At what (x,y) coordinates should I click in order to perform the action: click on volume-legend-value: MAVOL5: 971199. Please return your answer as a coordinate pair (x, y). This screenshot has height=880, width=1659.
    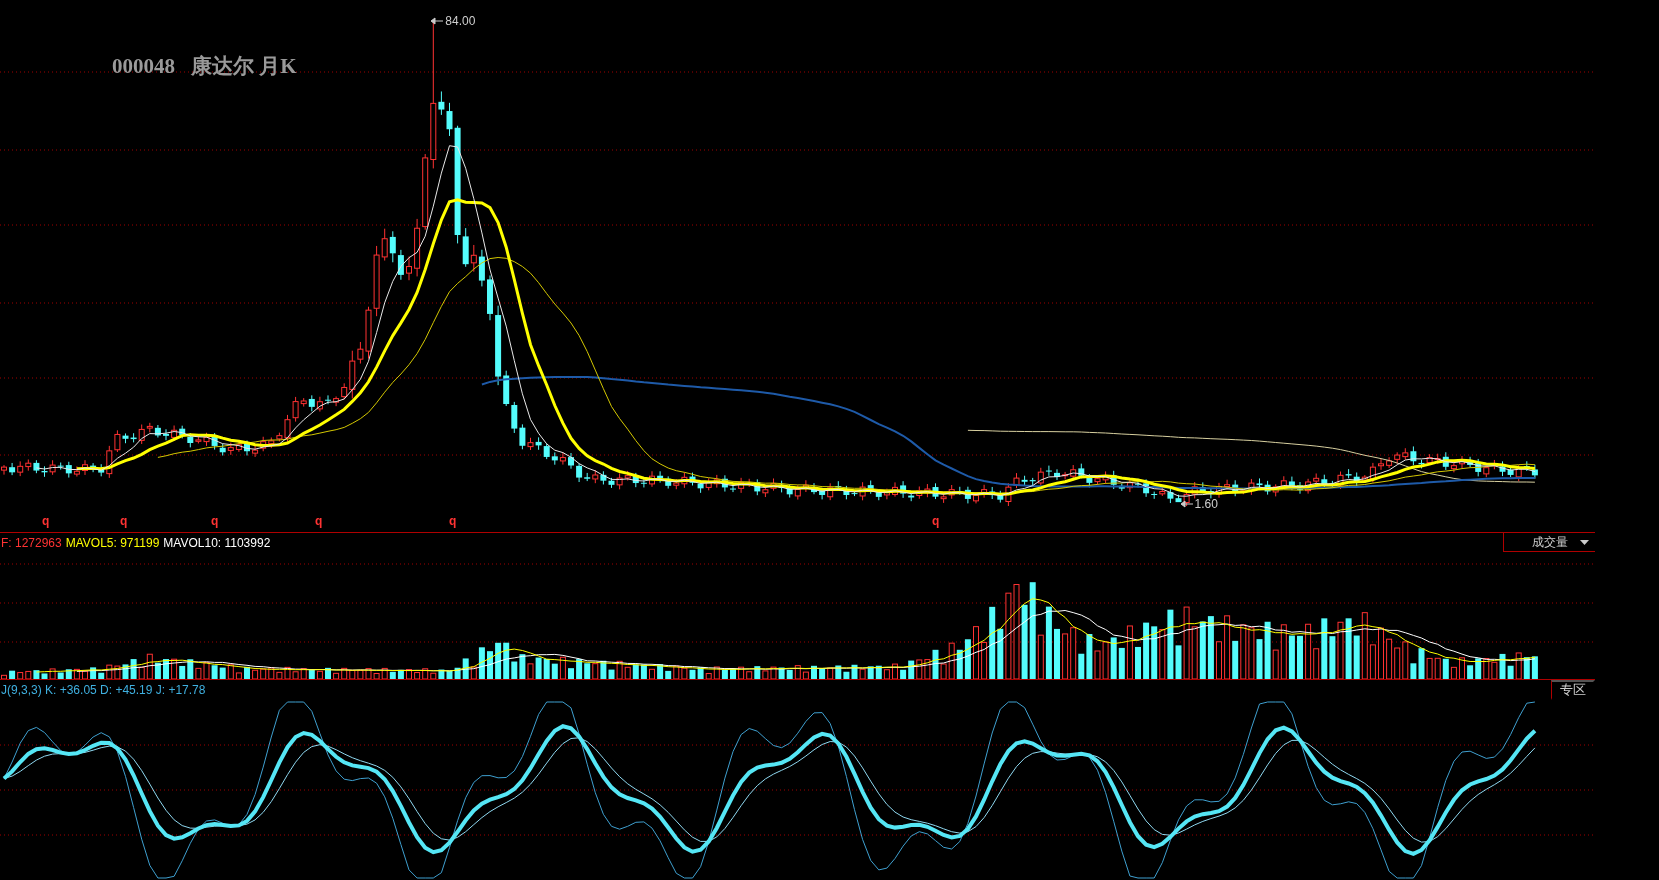
    Looking at the image, I should click on (112, 542).